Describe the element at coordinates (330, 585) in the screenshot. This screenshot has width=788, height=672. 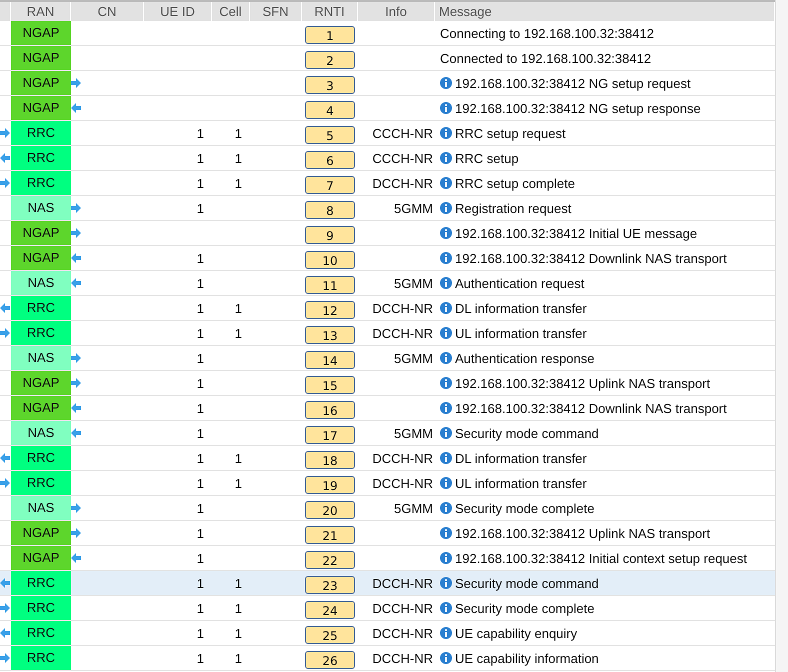
I see `rnti-badge: 23` at that location.